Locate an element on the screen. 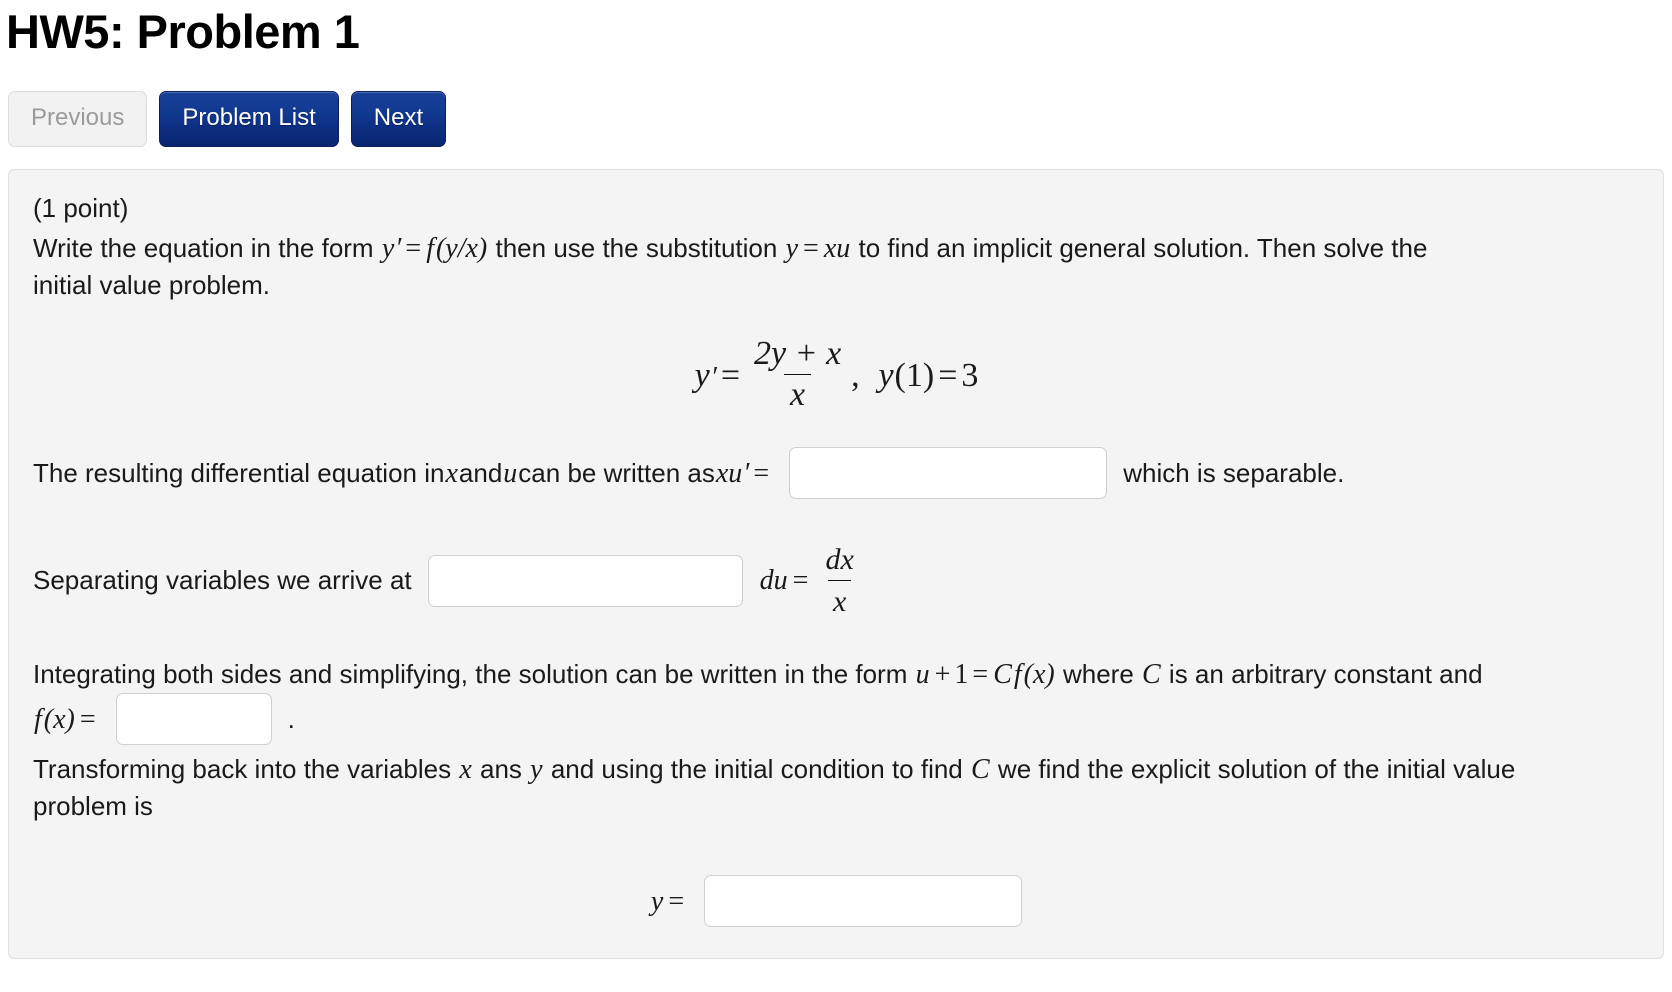 The height and width of the screenshot is (992, 1672). dx-over-x-fraction: dx x is located at coordinates (839, 580).